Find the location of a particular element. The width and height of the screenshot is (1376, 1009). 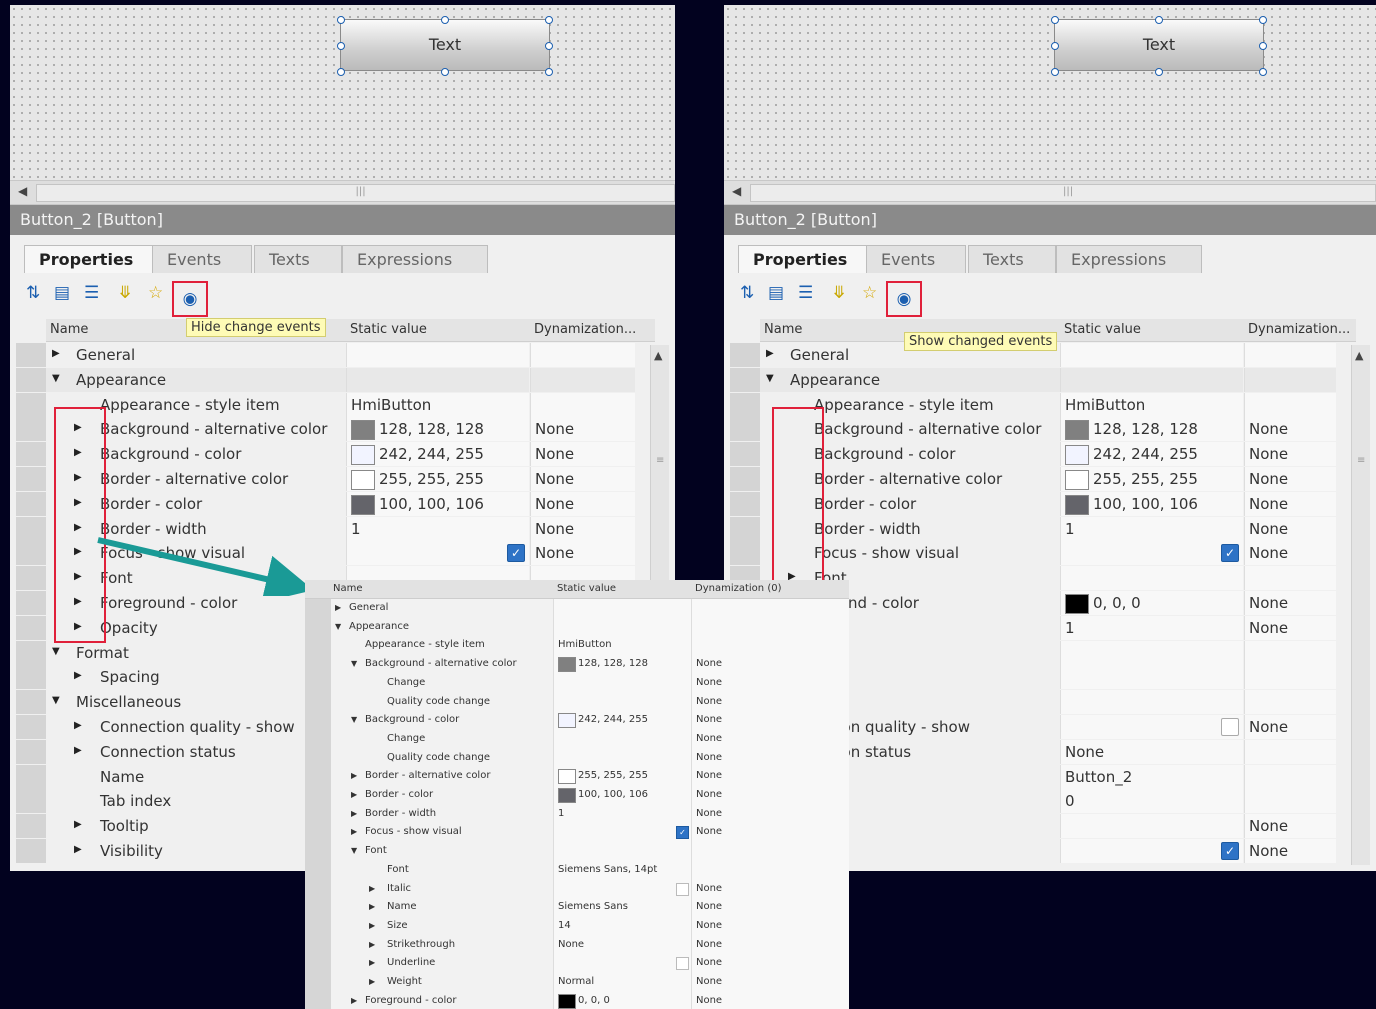

static-value-cell: 0 is located at coordinates (1151, 801).